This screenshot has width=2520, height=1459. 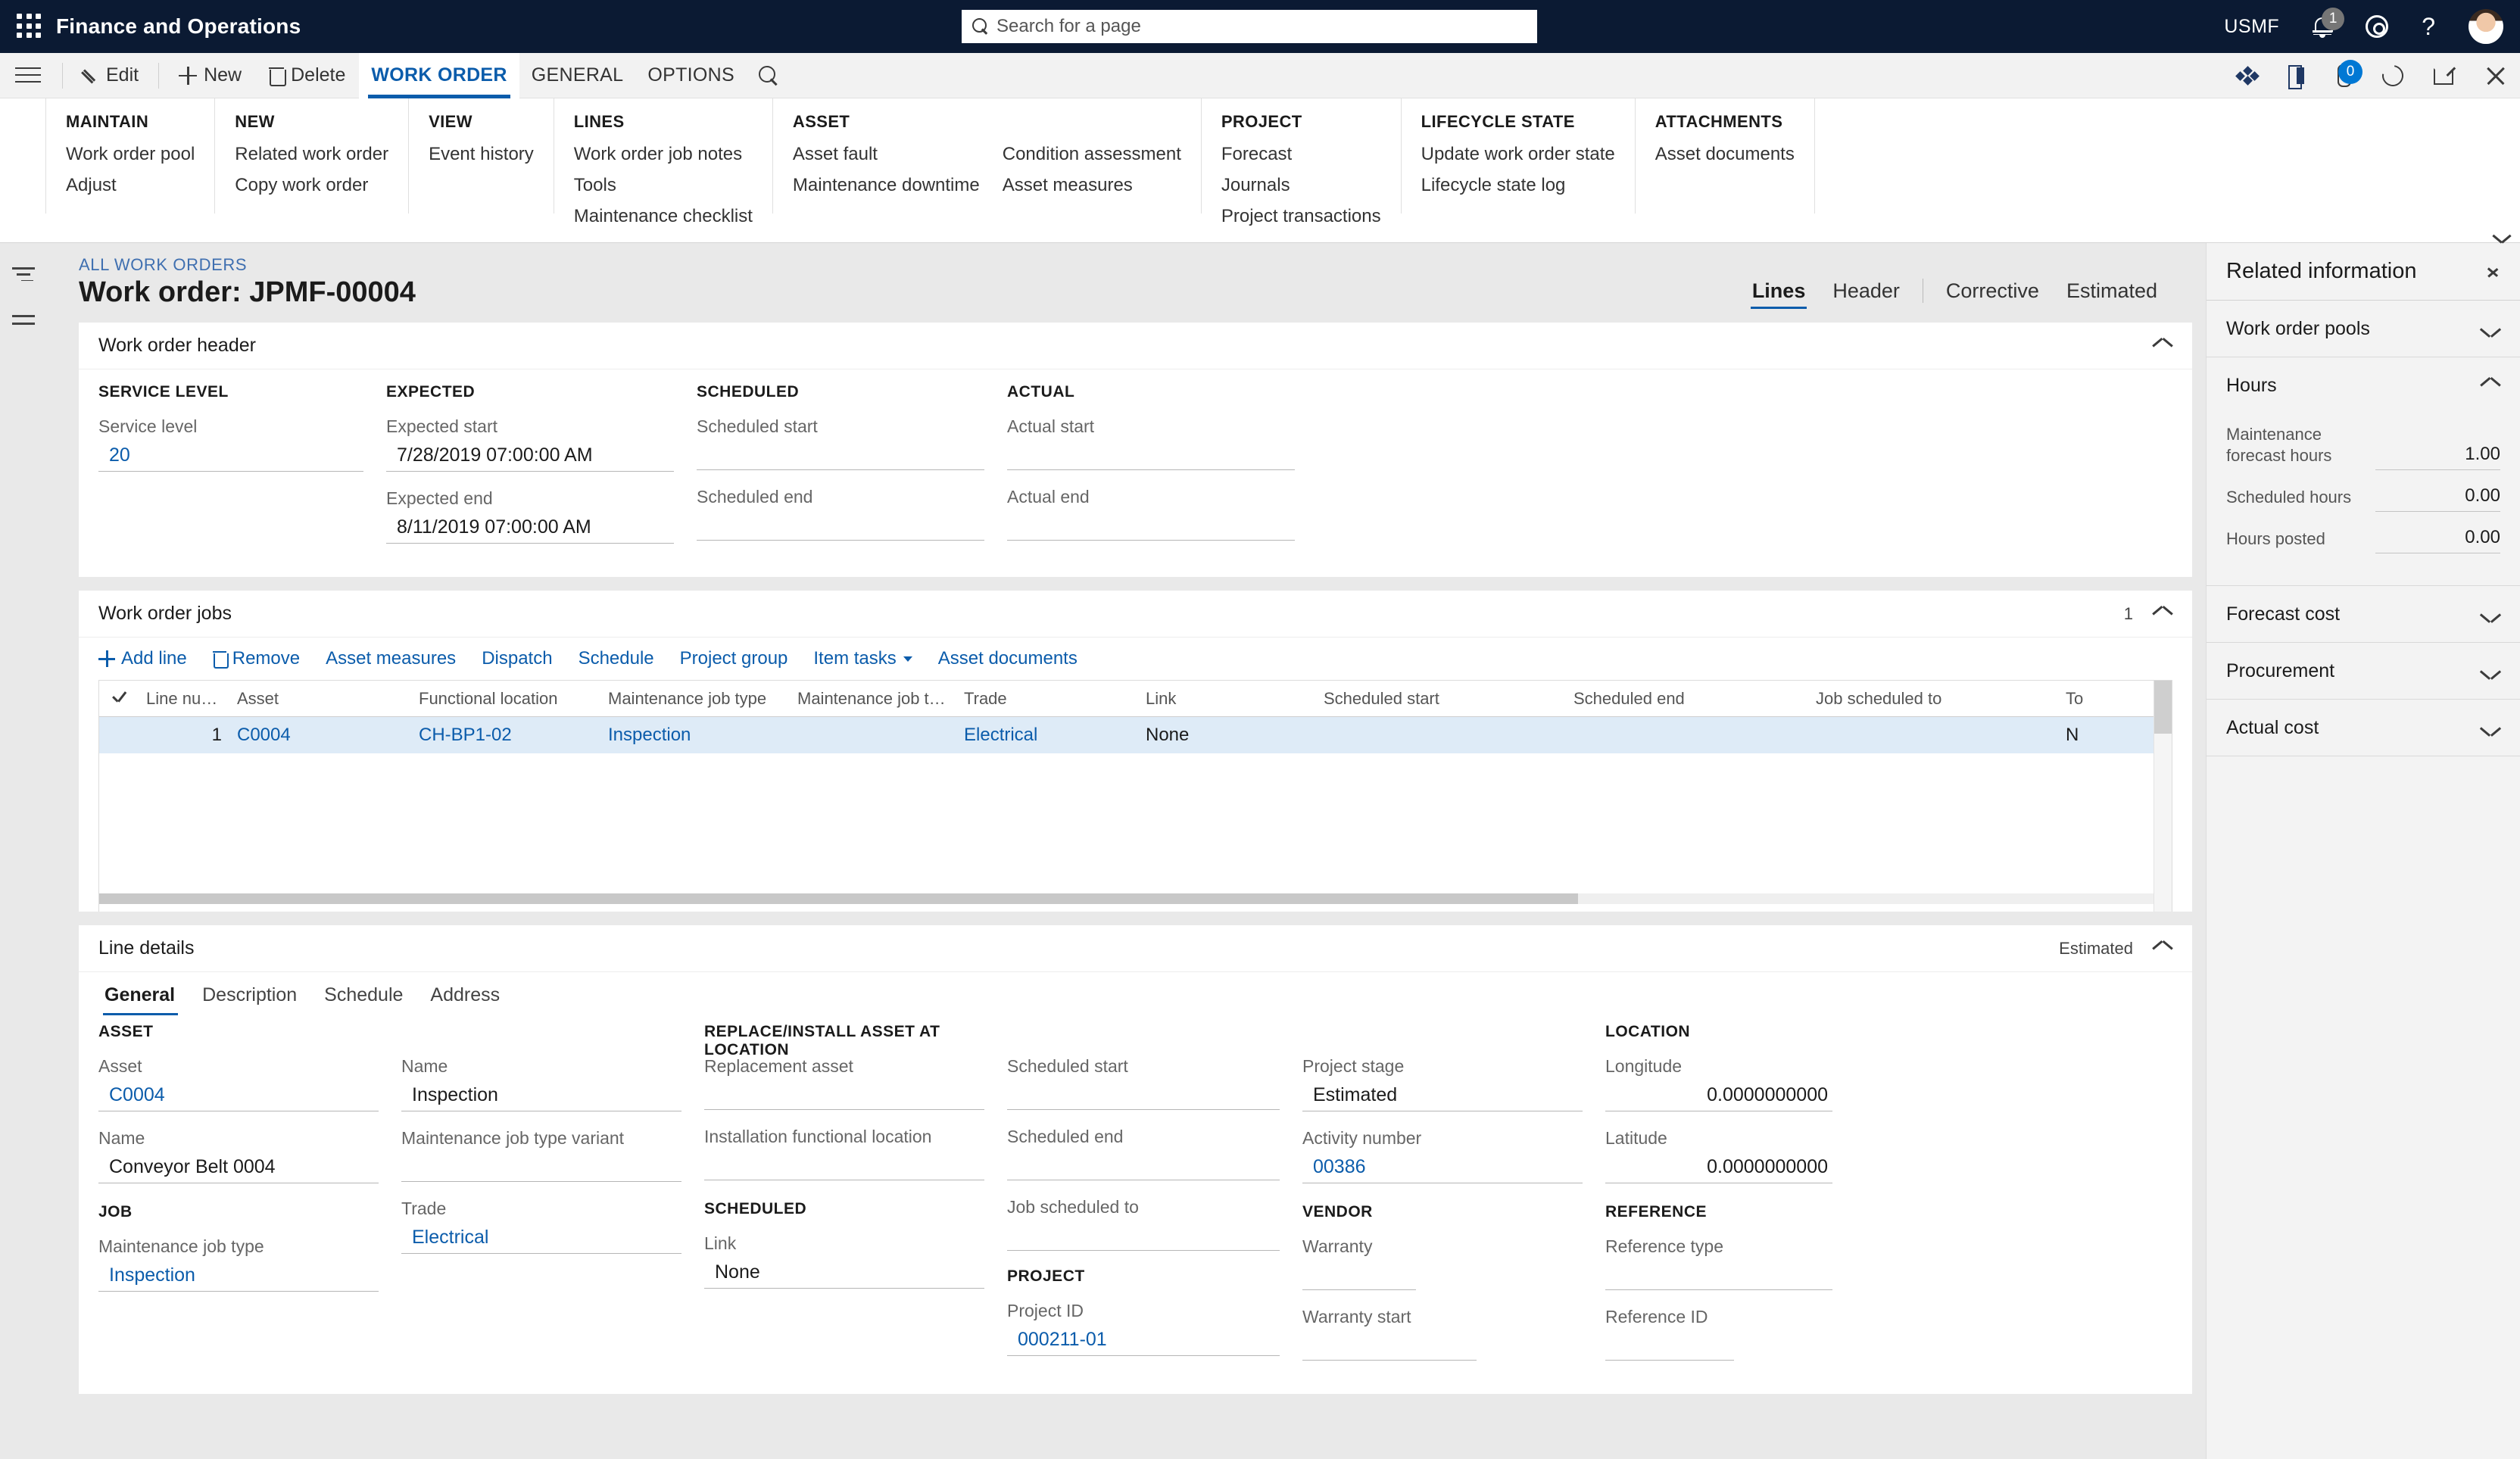 What do you see at coordinates (2251, 27) in the screenshot?
I see `company-selector: USMF` at bounding box center [2251, 27].